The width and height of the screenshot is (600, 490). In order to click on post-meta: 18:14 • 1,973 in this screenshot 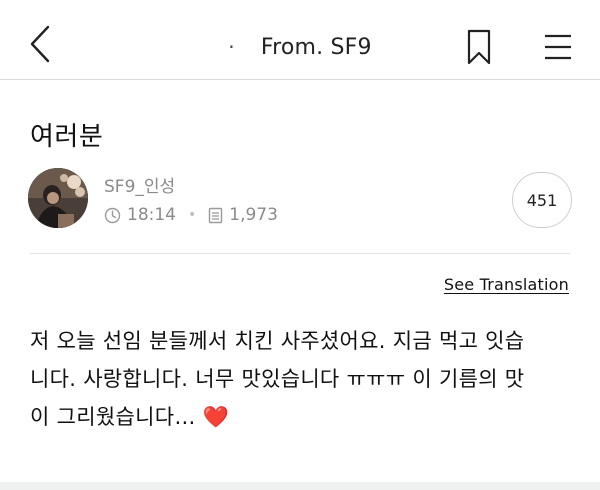, I will do `click(191, 215)`.